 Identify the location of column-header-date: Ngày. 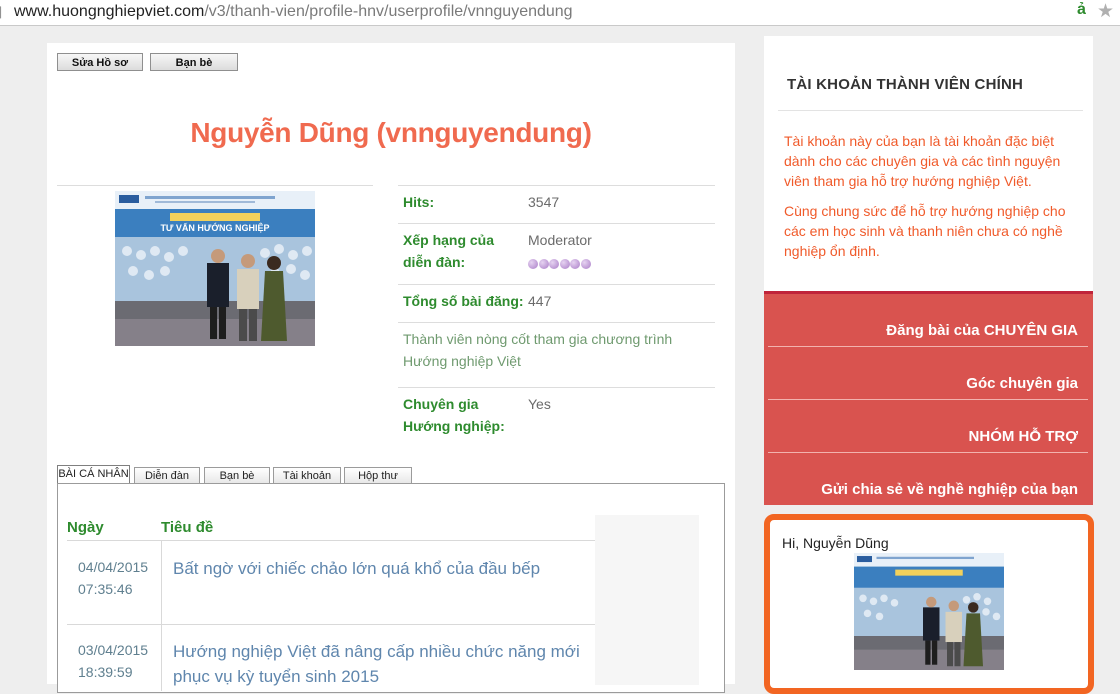
(85, 527).